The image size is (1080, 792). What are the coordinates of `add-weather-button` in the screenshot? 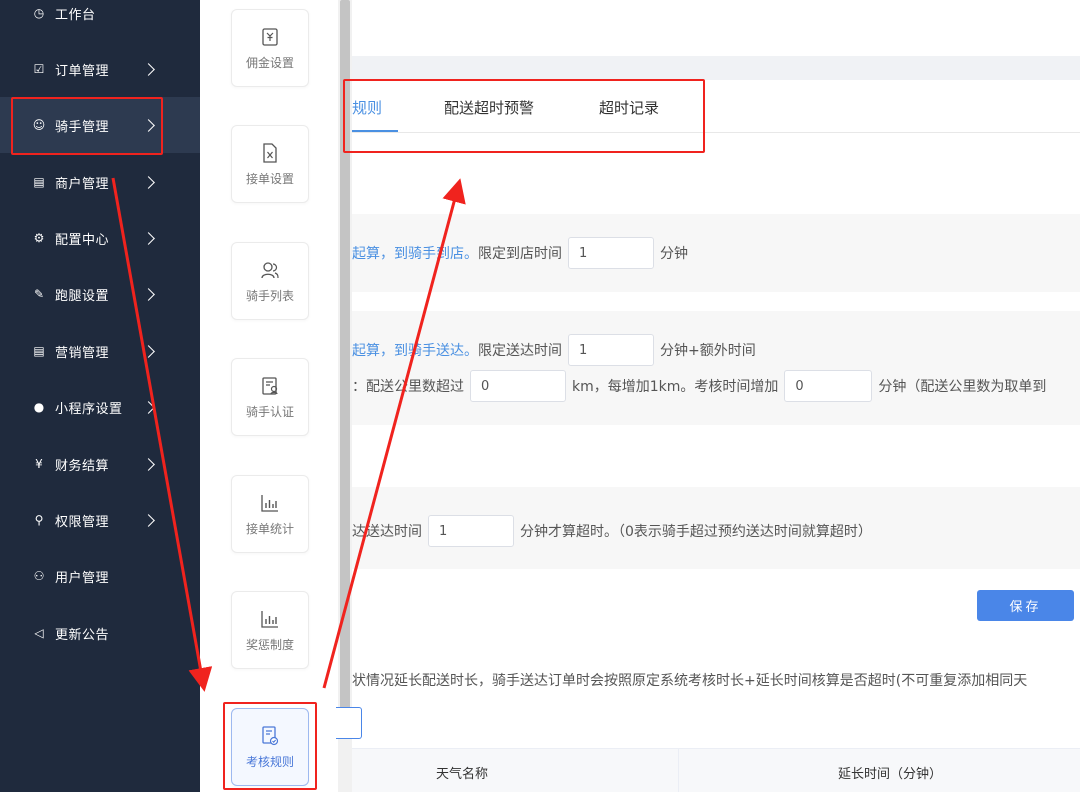 It's located at (349, 723).